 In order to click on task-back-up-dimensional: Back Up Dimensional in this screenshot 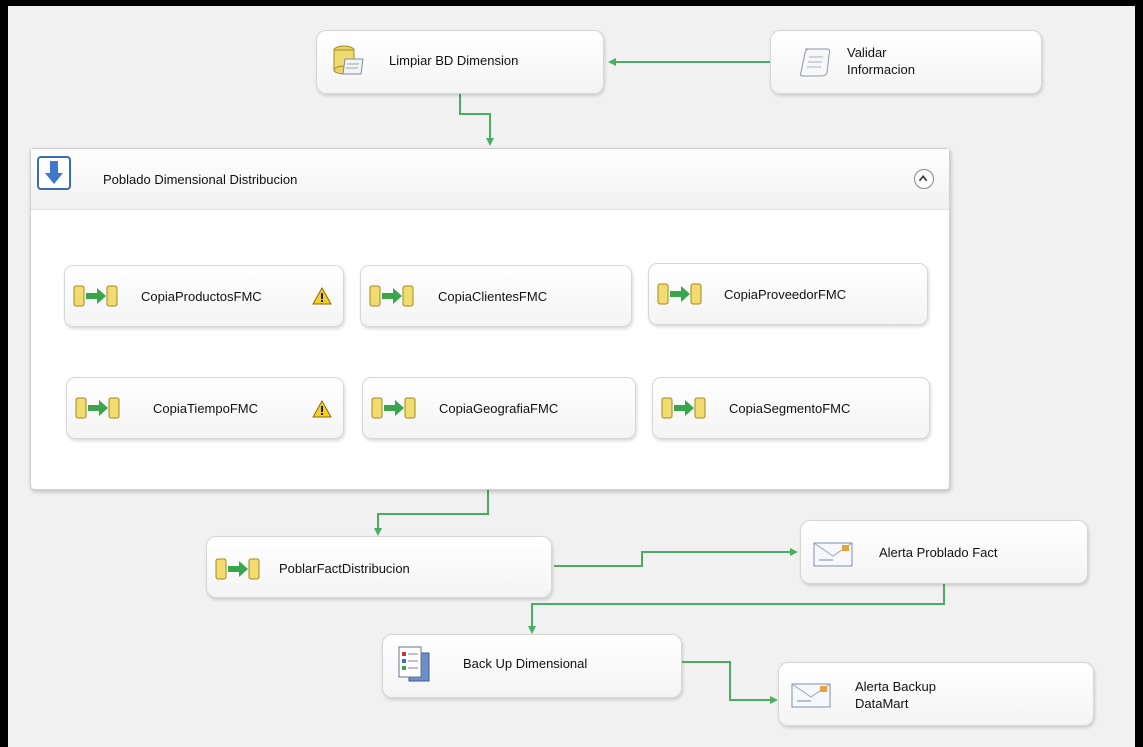, I will do `click(532, 666)`.